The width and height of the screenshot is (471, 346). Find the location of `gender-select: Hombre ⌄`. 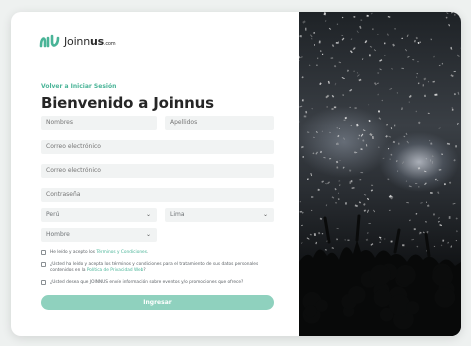

gender-select: Hombre ⌄ is located at coordinates (99, 235).